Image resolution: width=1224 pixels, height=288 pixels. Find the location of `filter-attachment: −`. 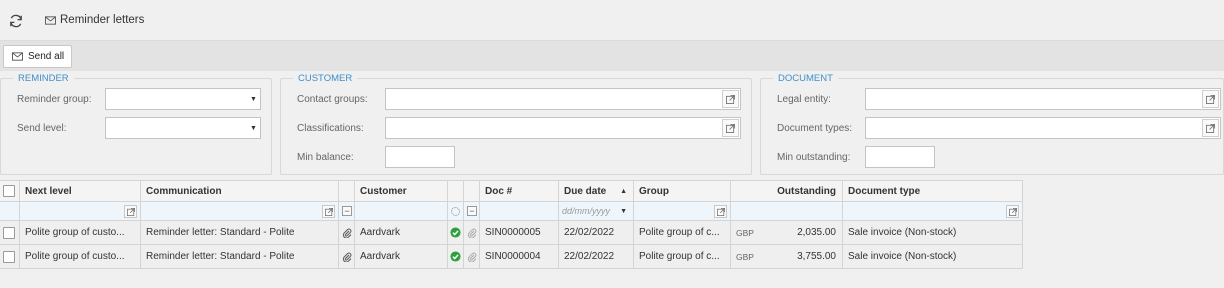

filter-attachment: − is located at coordinates (347, 211).